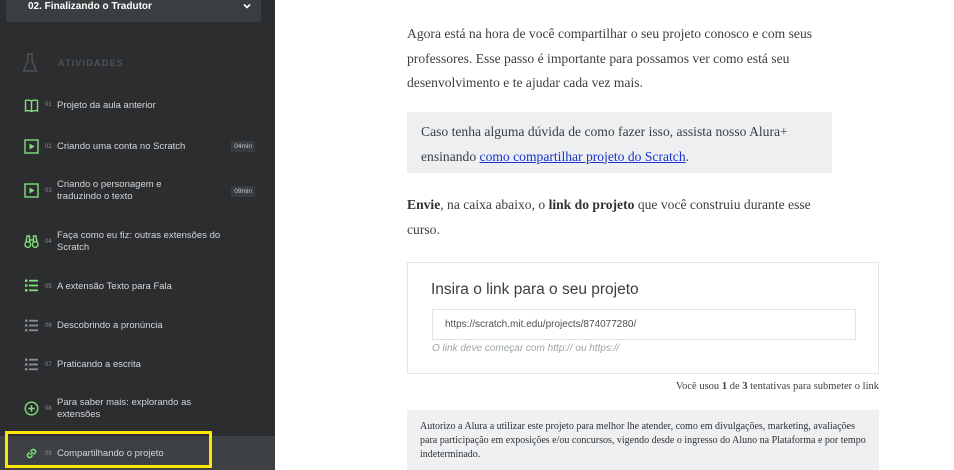 This screenshot has height=470, width=954. What do you see at coordinates (121, 146) in the screenshot?
I see `activity-title: Criando uma conta no Scratch` at bounding box center [121, 146].